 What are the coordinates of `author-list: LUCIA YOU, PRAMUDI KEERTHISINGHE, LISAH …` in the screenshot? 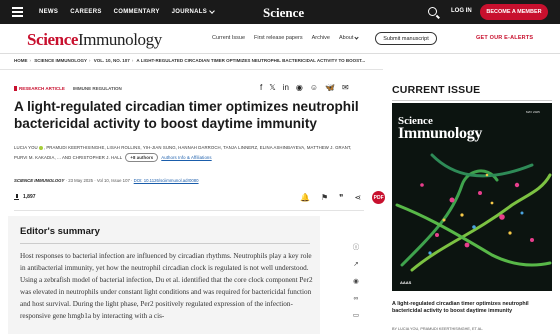 It's located at (189, 153).